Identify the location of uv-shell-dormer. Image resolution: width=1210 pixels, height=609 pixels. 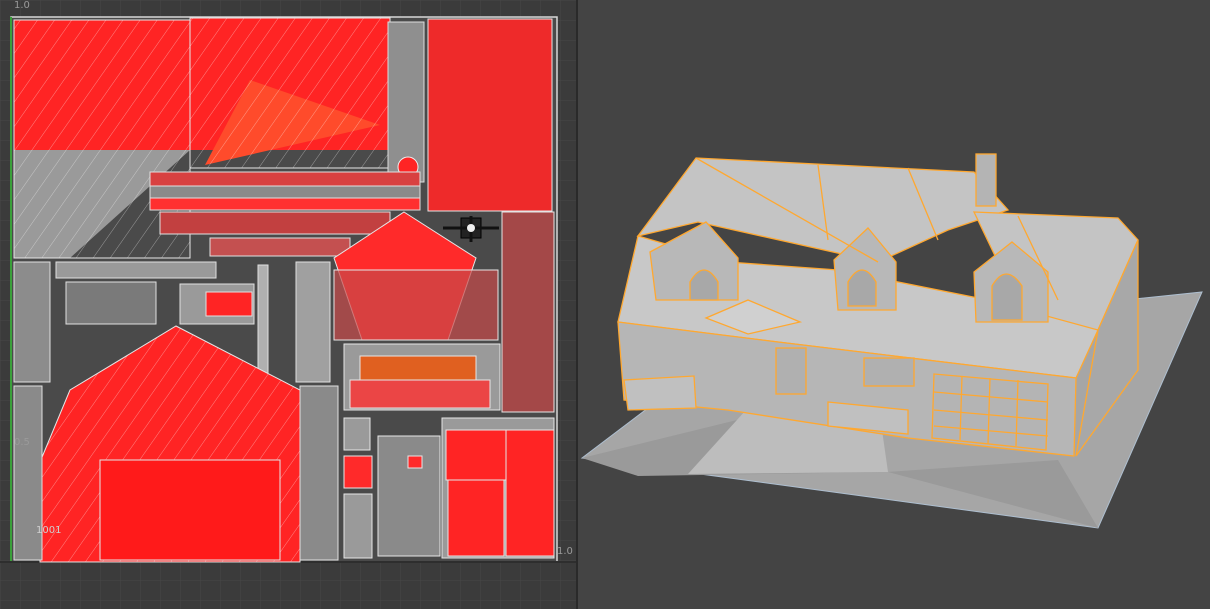
(444, 312).